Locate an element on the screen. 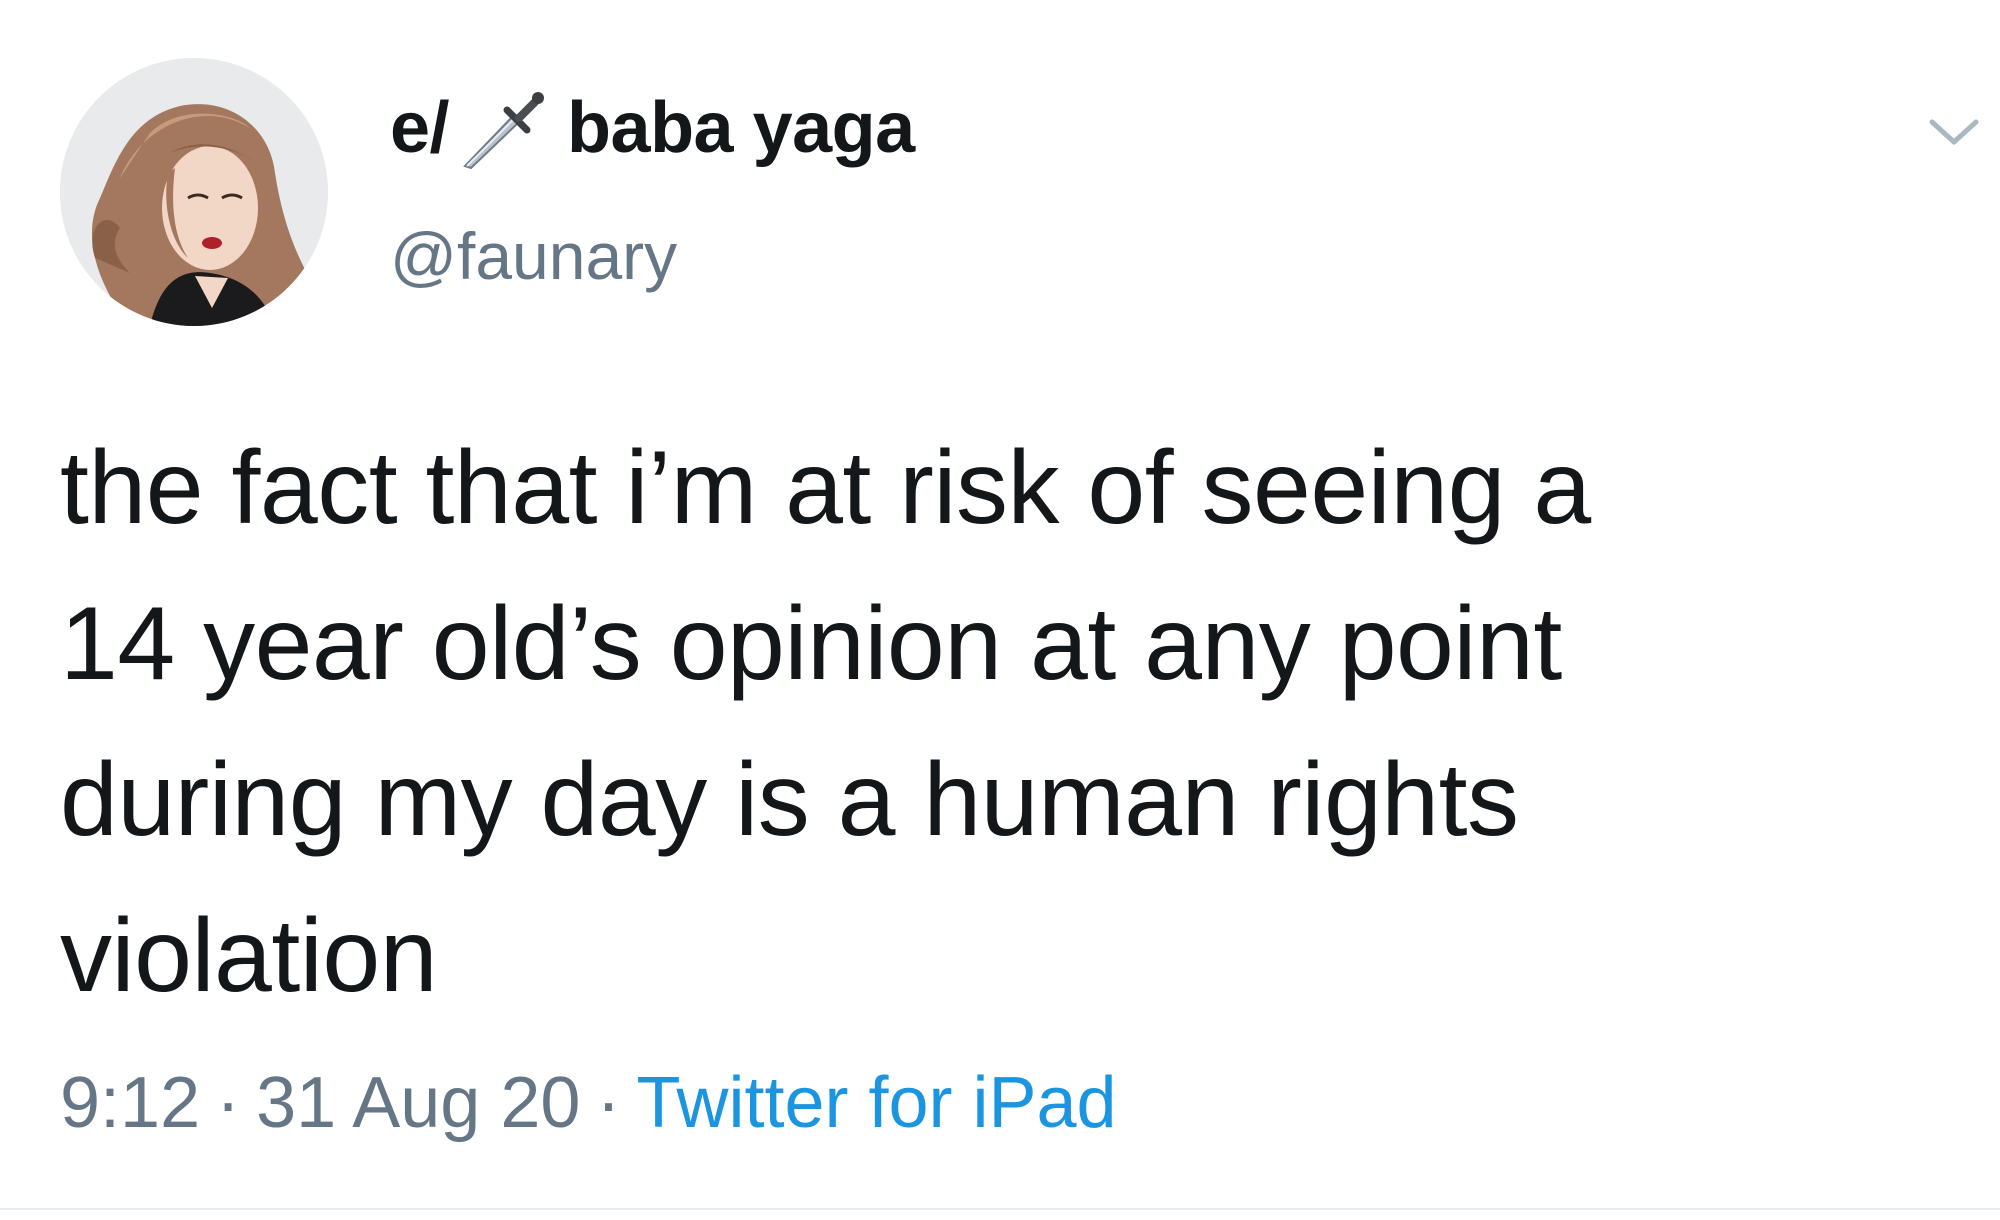 This screenshot has width=2000, height=1220. author-name-main: baba yaga is located at coordinates (741, 128).